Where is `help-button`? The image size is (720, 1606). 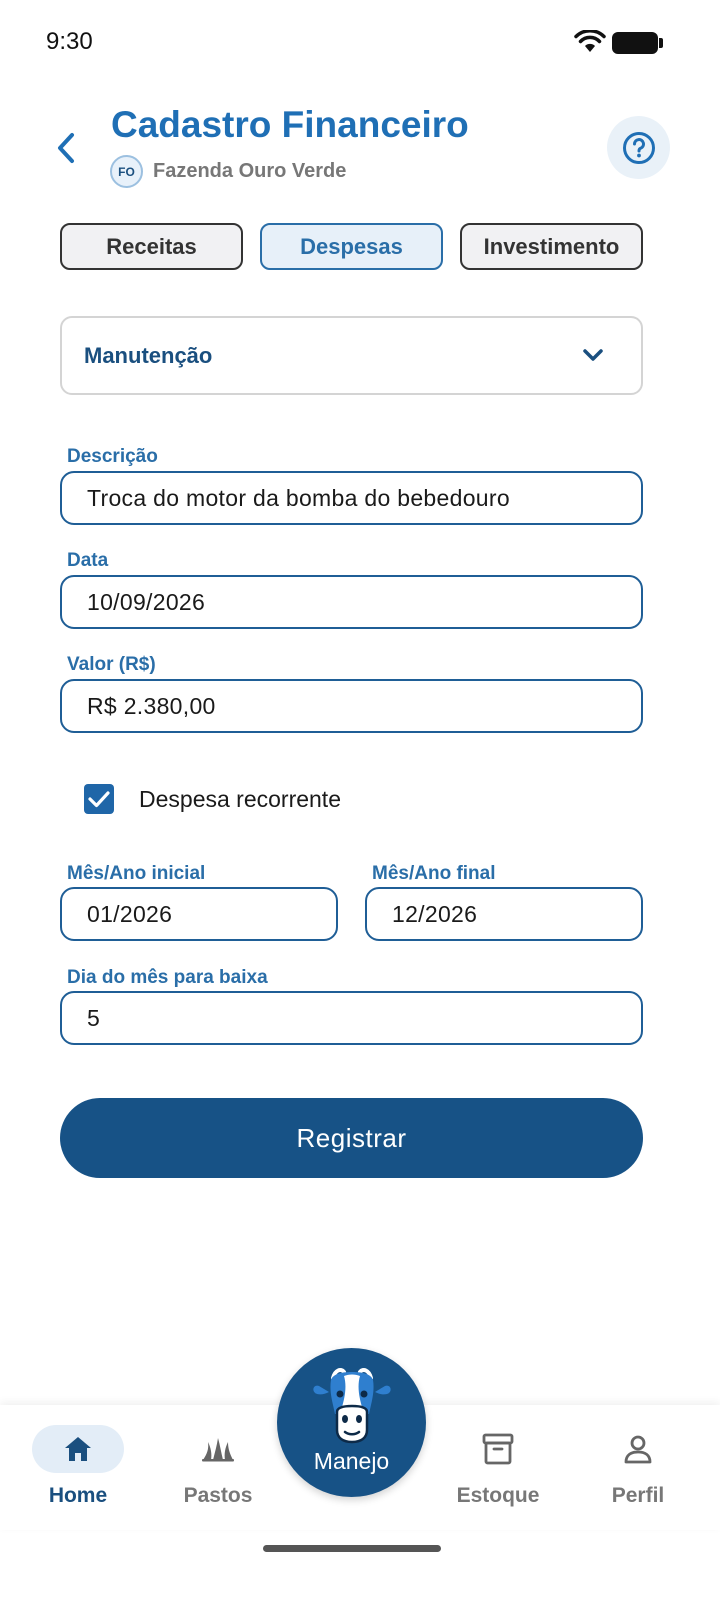
help-button is located at coordinates (638, 147).